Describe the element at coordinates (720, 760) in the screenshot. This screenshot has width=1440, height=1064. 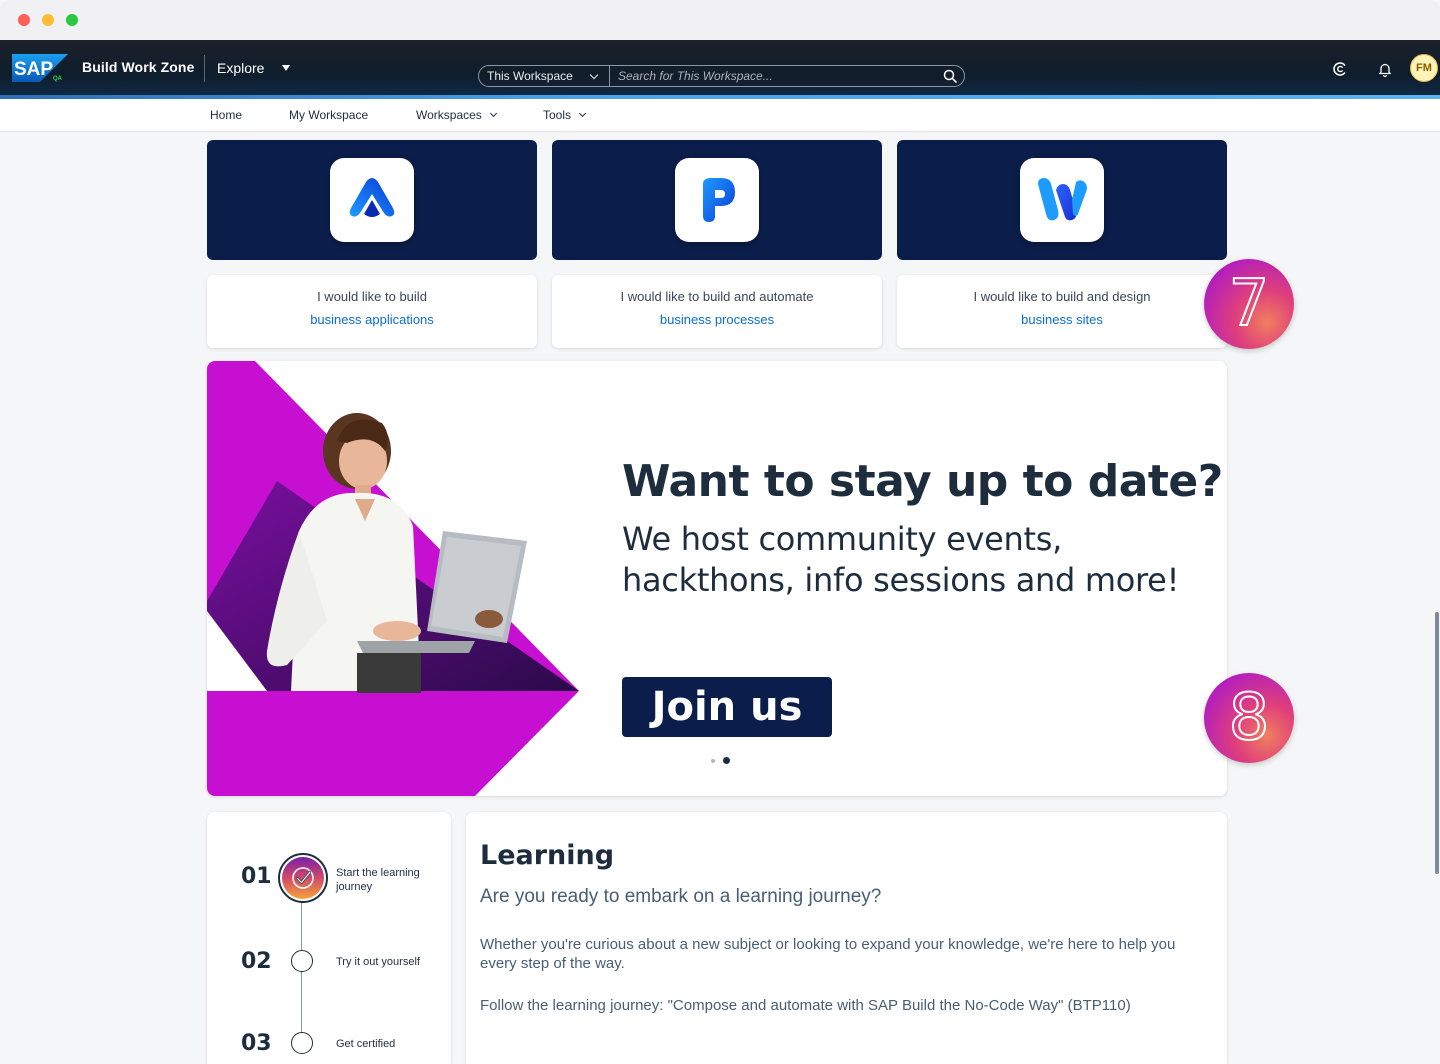
I see `carousel-pagination` at that location.